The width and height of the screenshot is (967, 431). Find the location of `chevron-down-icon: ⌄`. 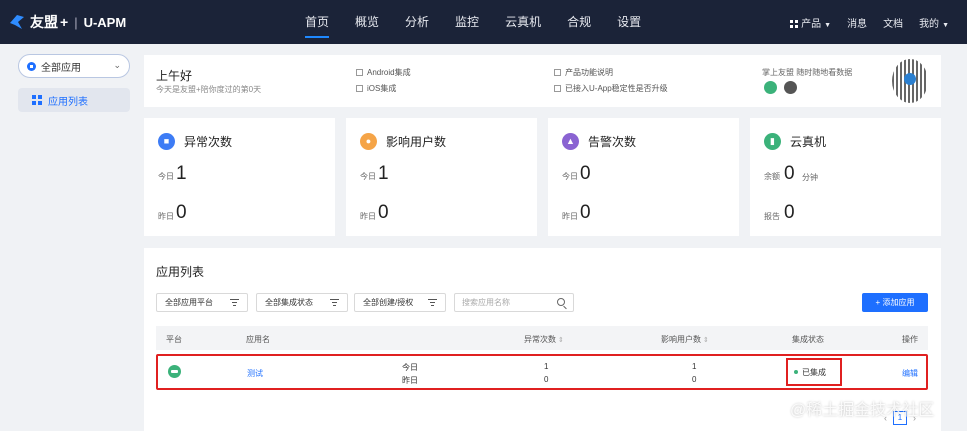

chevron-down-icon: ⌄ is located at coordinates (117, 65).